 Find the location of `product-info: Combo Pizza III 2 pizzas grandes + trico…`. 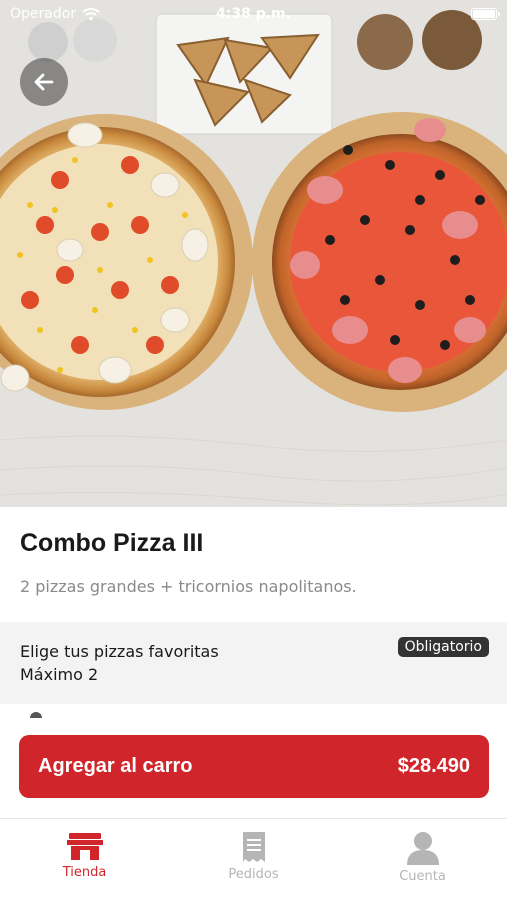

product-info: Combo Pizza III 2 pizzas grandes + trico… is located at coordinates (253, 564).